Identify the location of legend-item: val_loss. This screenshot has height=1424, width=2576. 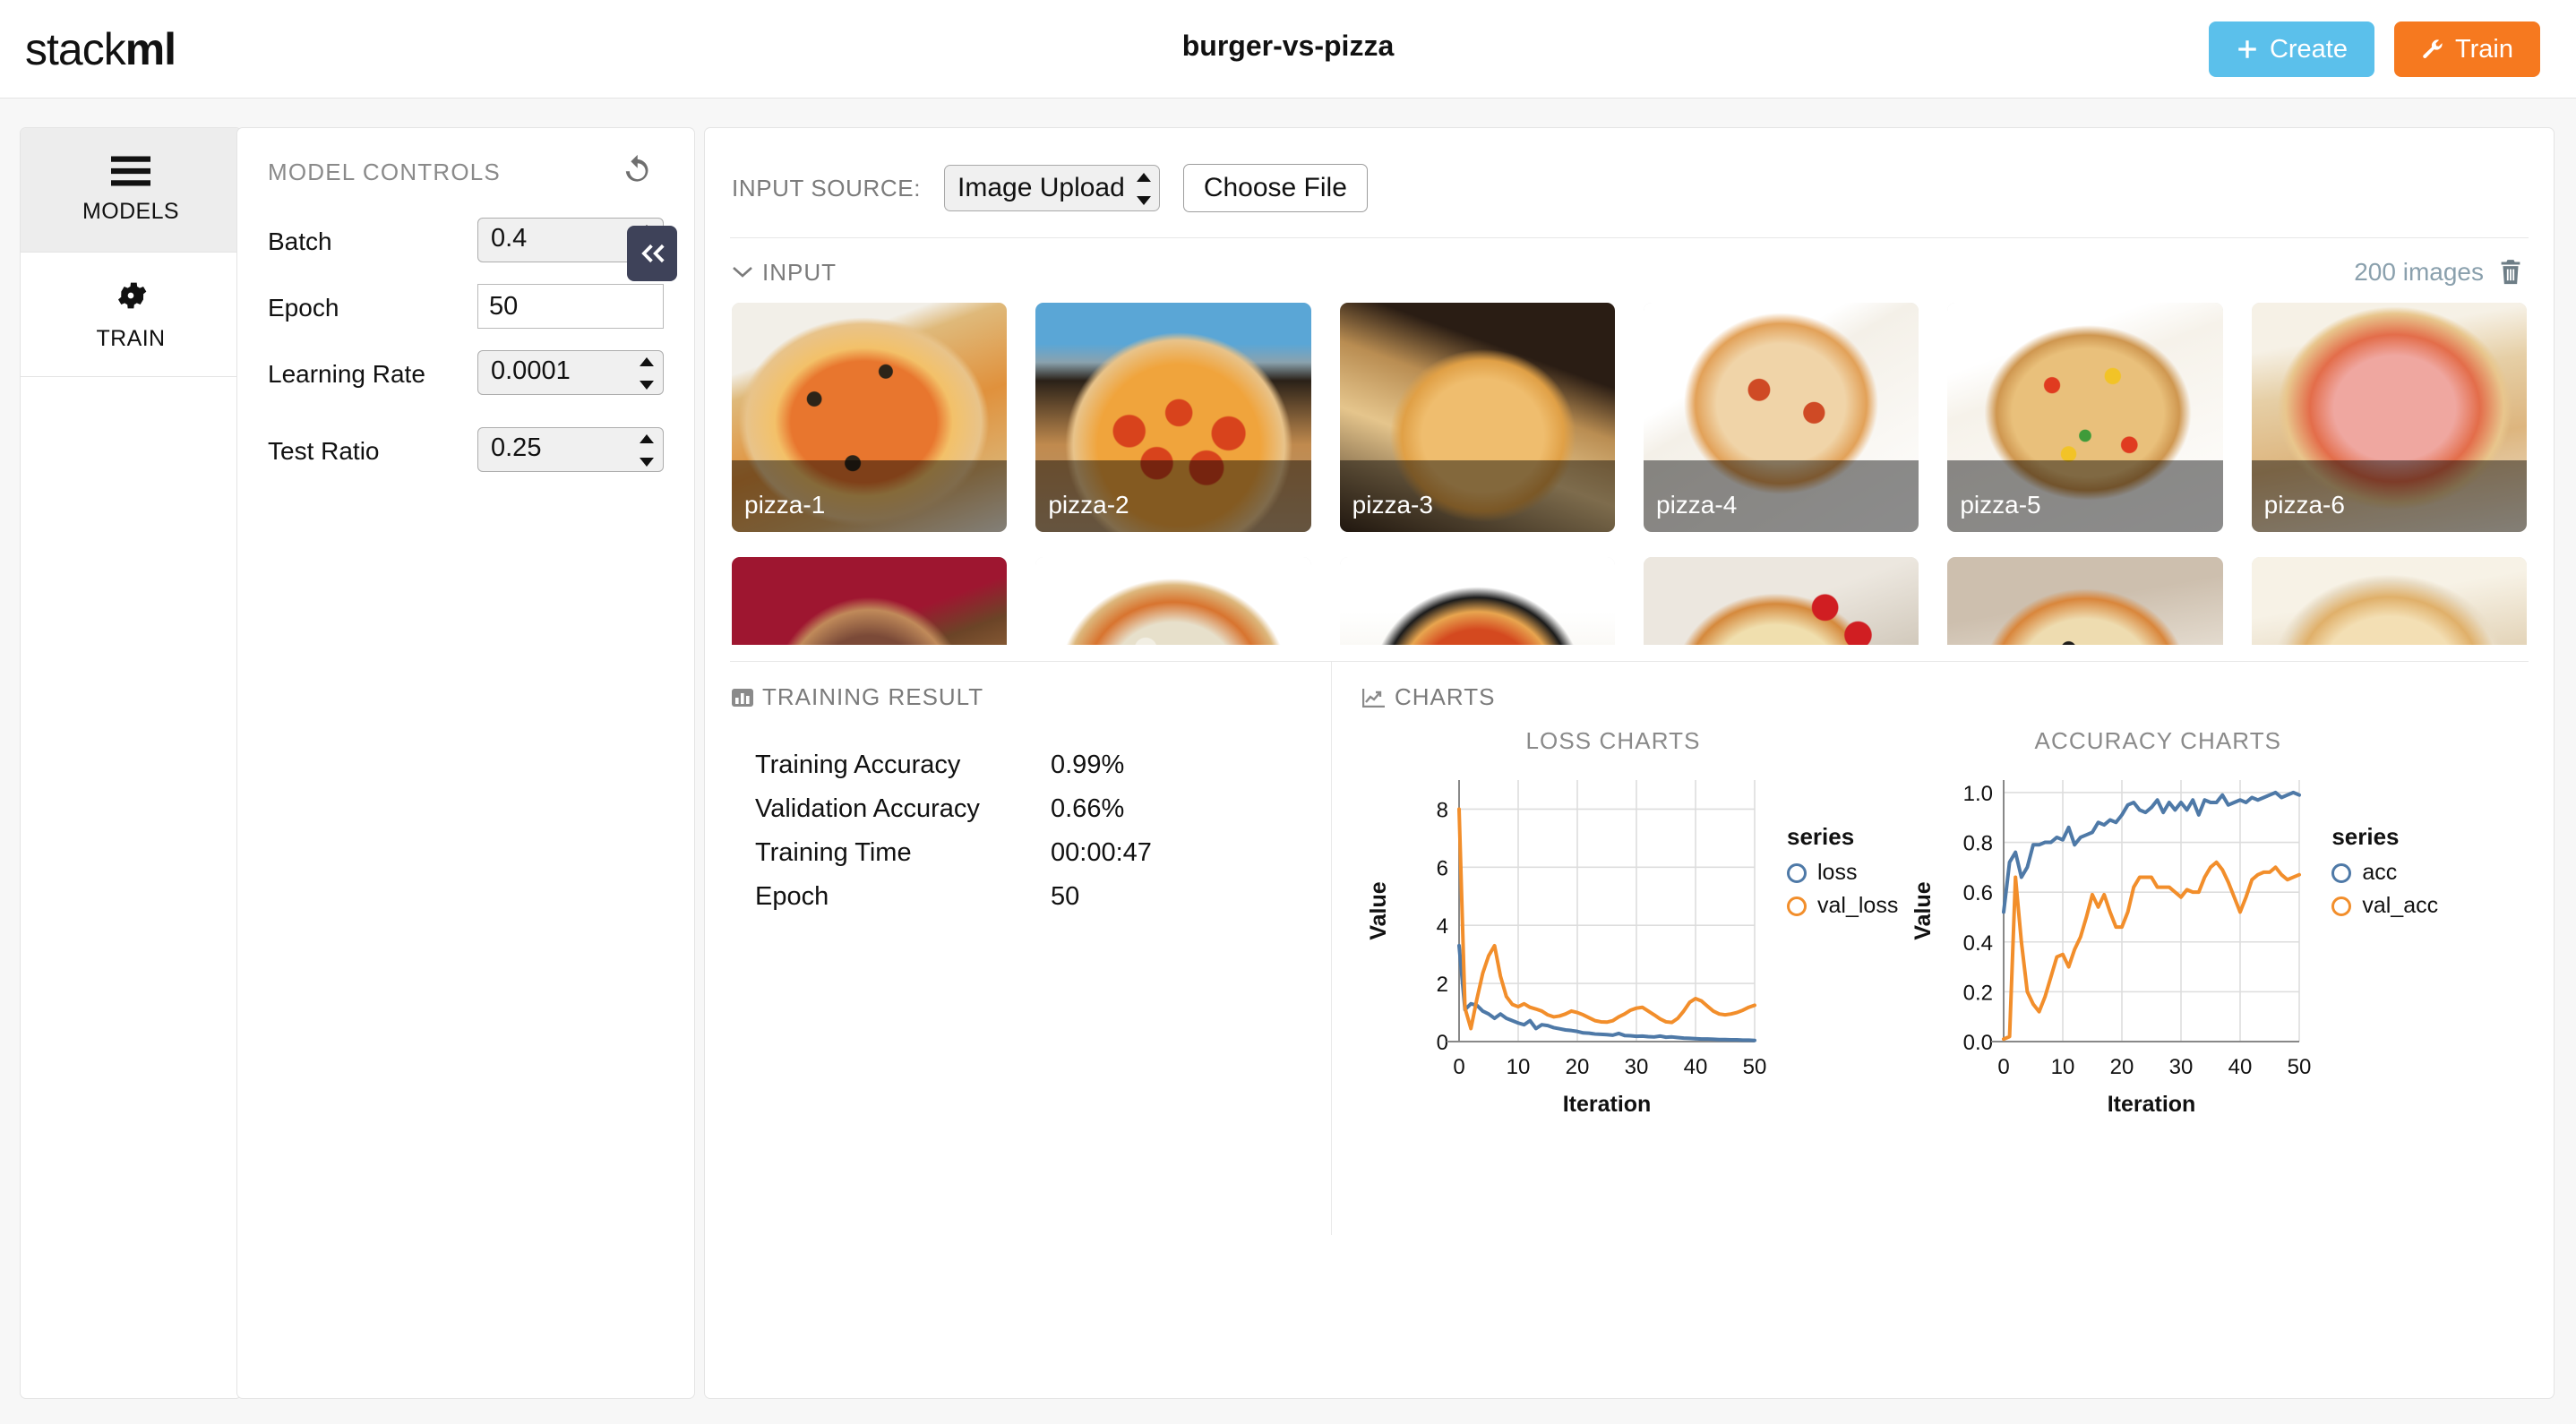
(1842, 906).